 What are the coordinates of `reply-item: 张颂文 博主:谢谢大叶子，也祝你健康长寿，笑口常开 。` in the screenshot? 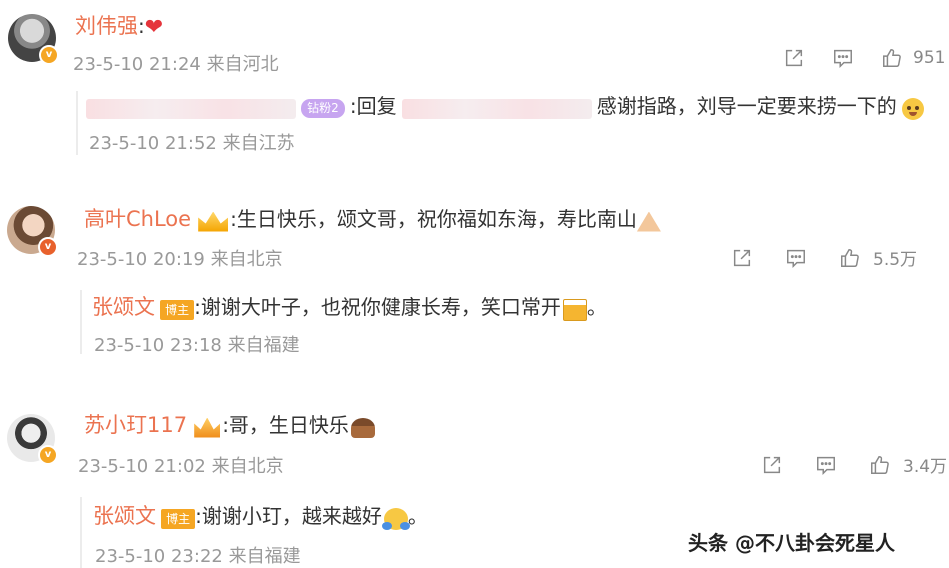 It's located at (349, 306).